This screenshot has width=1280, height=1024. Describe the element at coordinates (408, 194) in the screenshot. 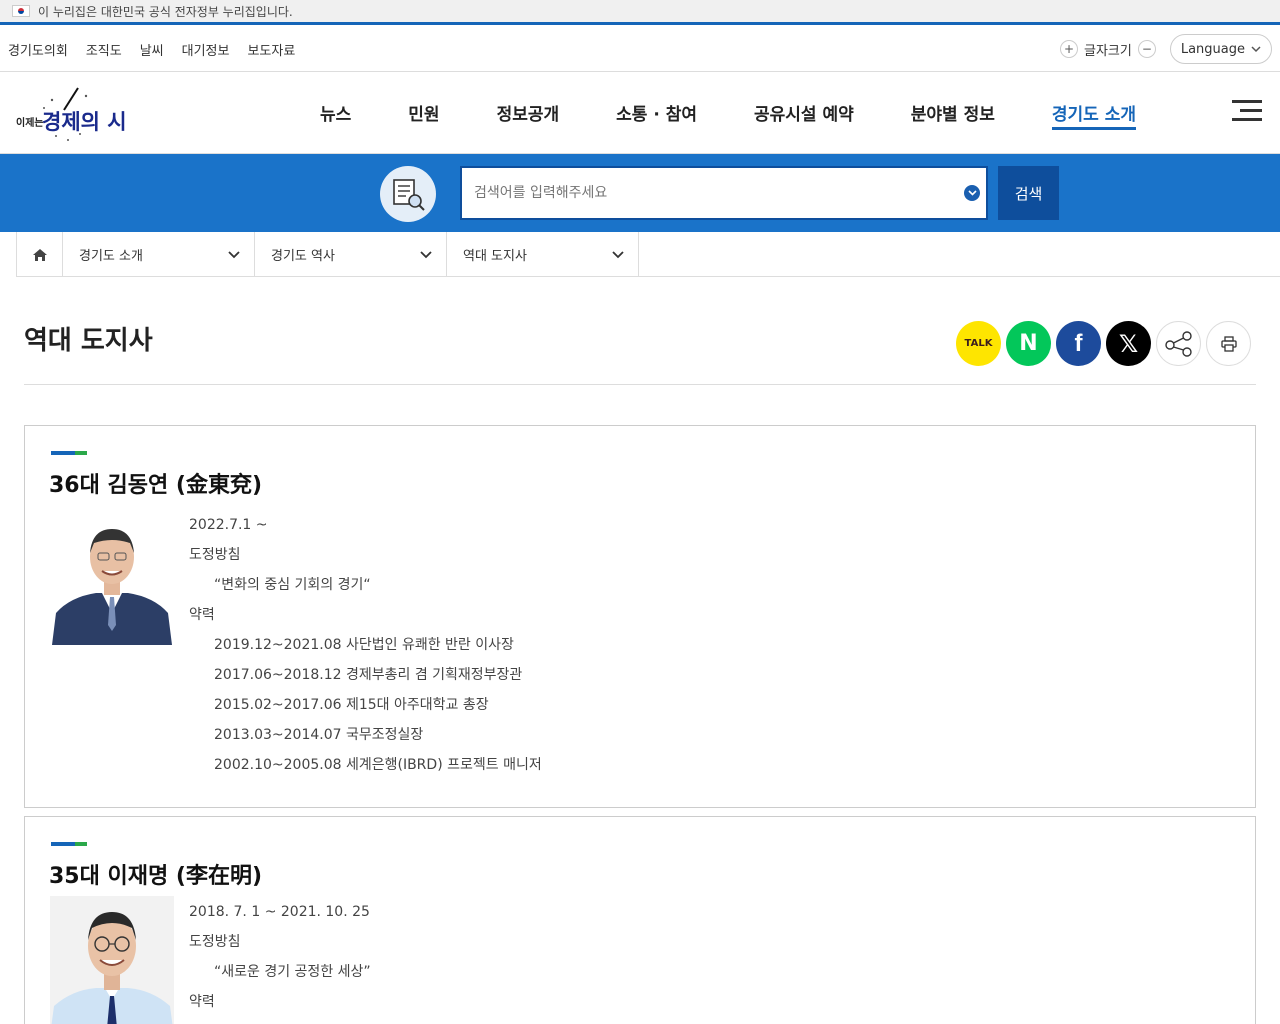

I see `document-search-icon` at that location.